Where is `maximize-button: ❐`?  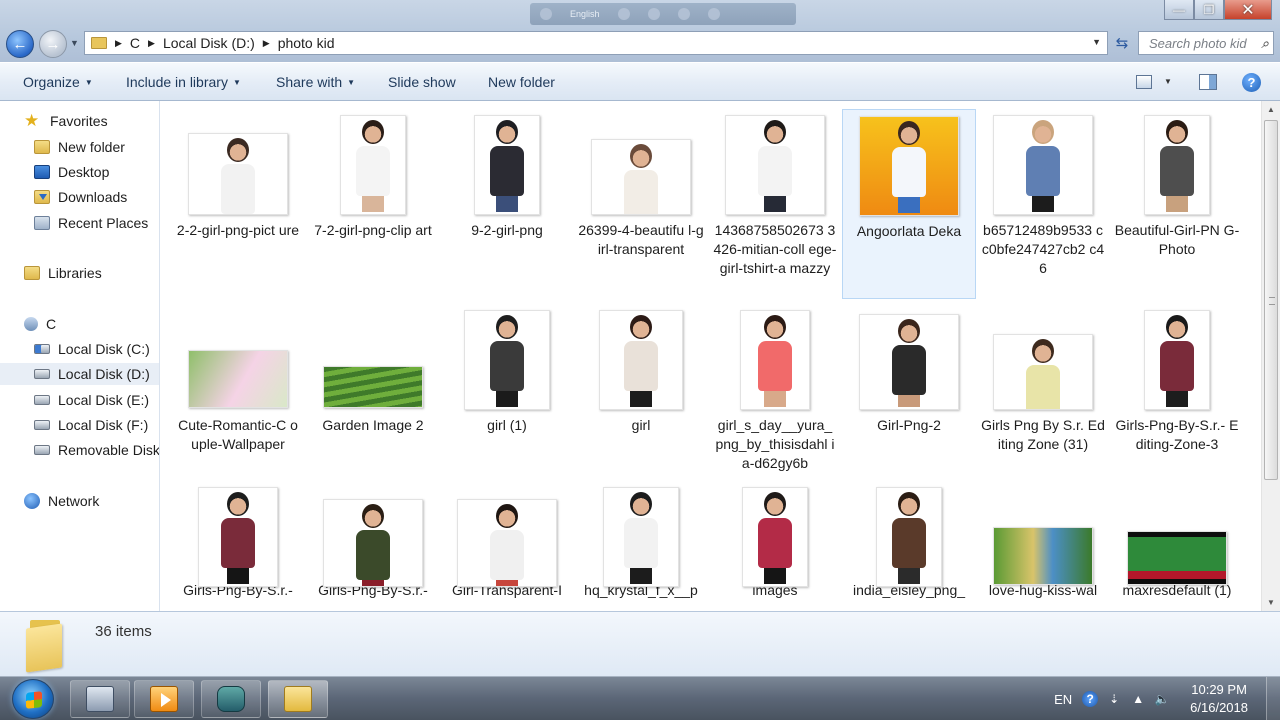
maximize-button: ❐ is located at coordinates (1209, 10).